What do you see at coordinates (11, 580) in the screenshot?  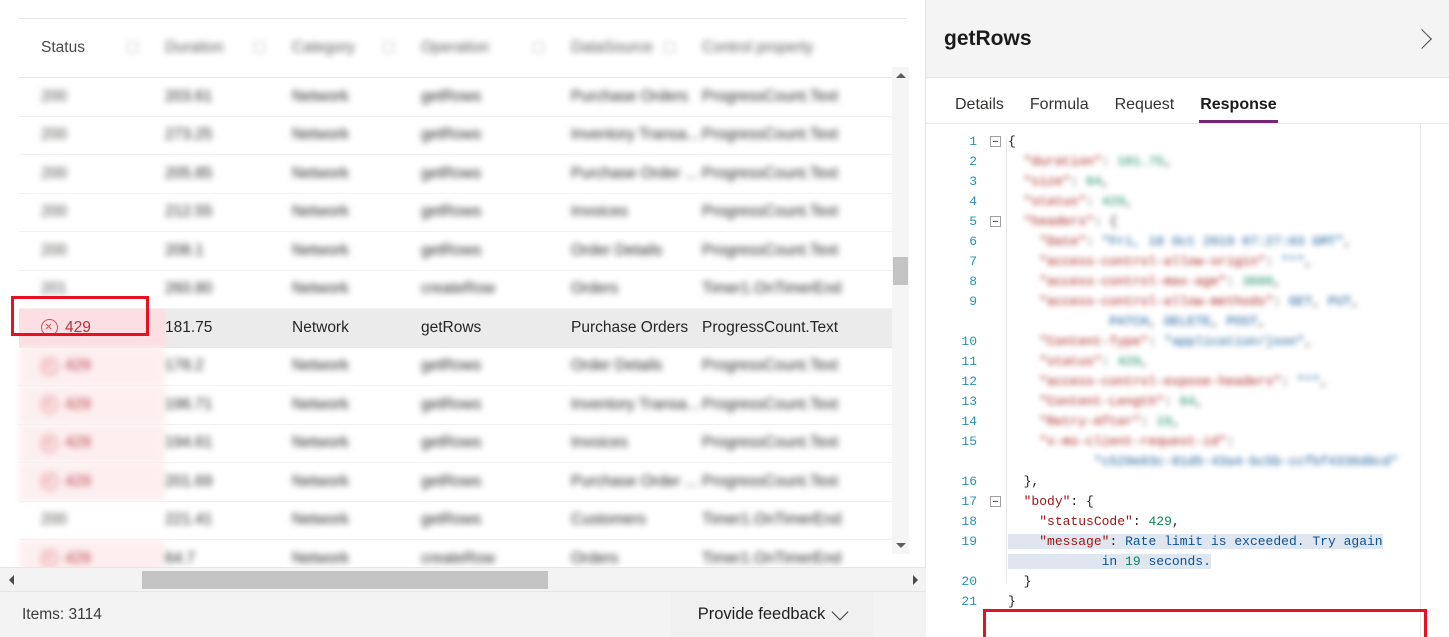 I see `scroll-left-arrow-icon` at bounding box center [11, 580].